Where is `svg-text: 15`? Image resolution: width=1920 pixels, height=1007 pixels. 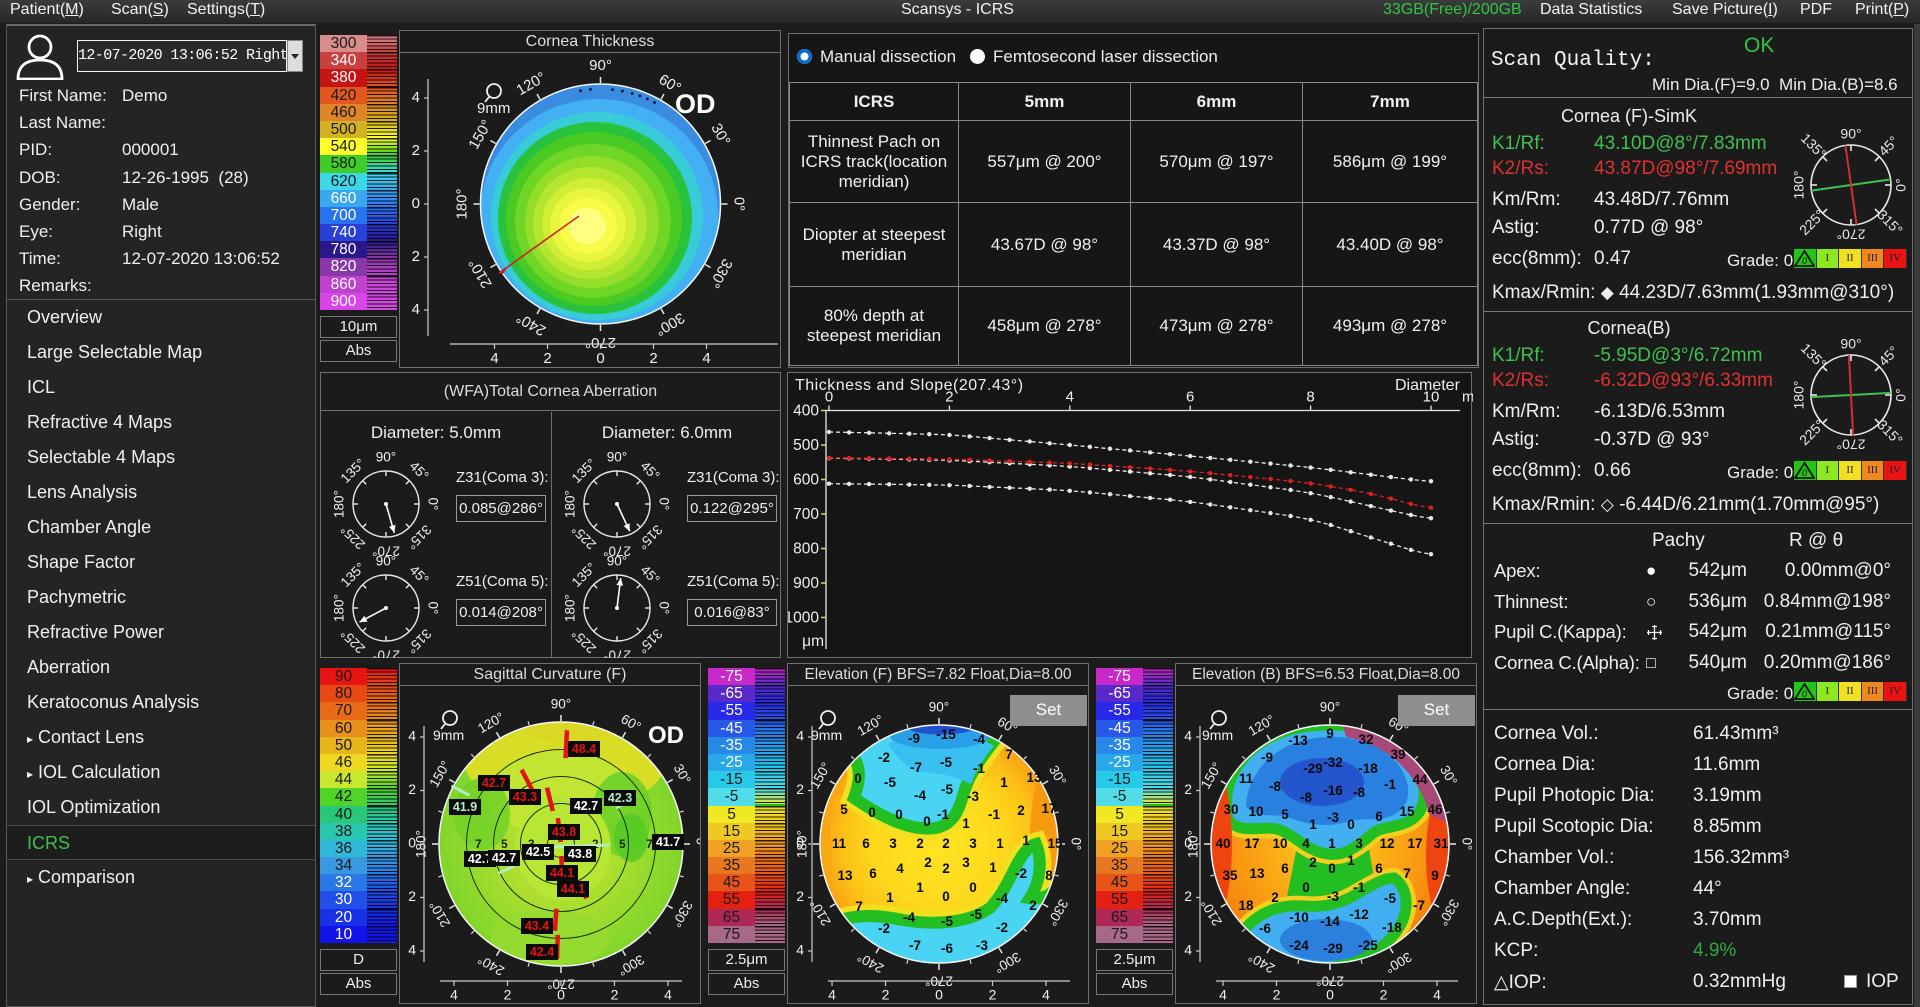
svg-text: 15 is located at coordinates (1055, 843).